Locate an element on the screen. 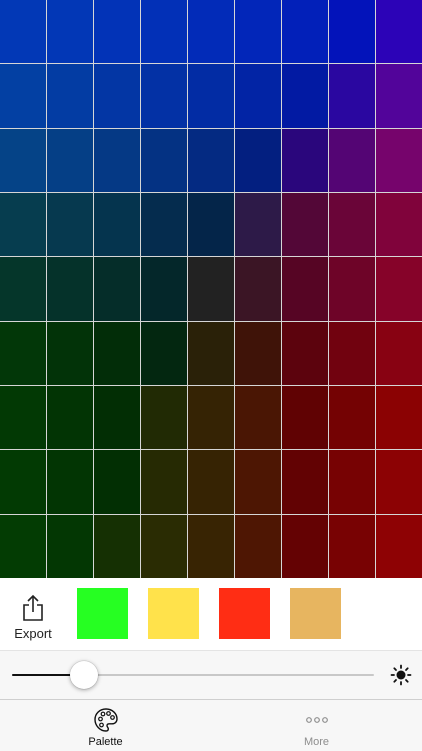  tab-palette-label: Palette is located at coordinates (105, 742).